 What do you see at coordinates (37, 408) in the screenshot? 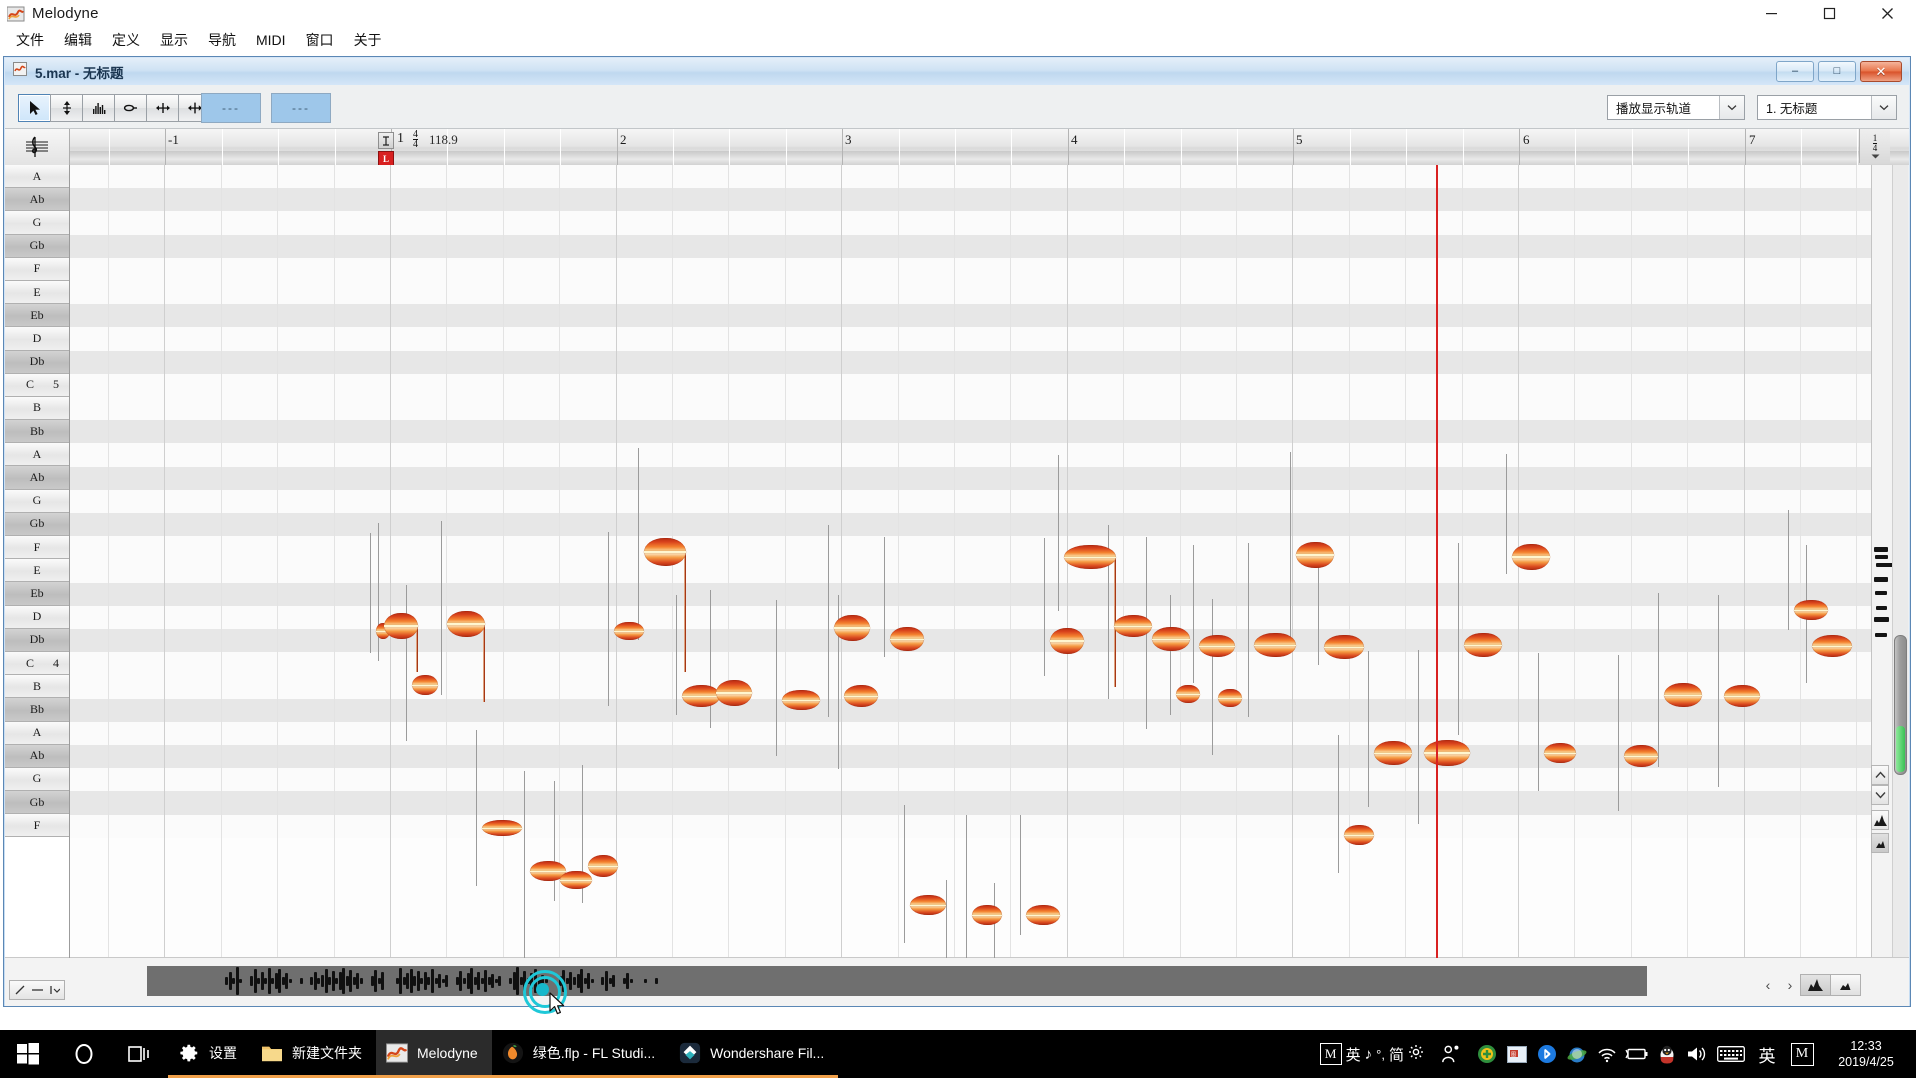
I see `piano-key-B: B` at bounding box center [37, 408].